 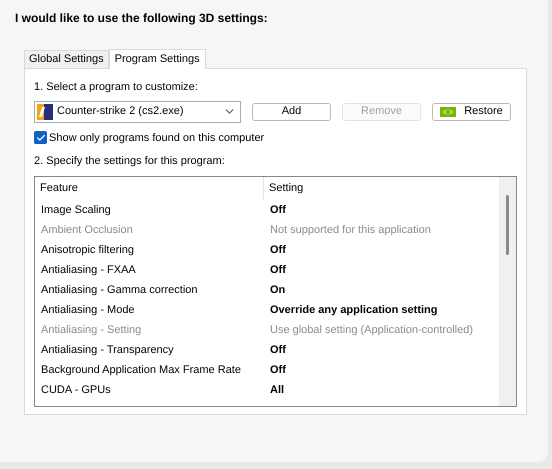 I want to click on restore-button: Restore, so click(x=471, y=111).